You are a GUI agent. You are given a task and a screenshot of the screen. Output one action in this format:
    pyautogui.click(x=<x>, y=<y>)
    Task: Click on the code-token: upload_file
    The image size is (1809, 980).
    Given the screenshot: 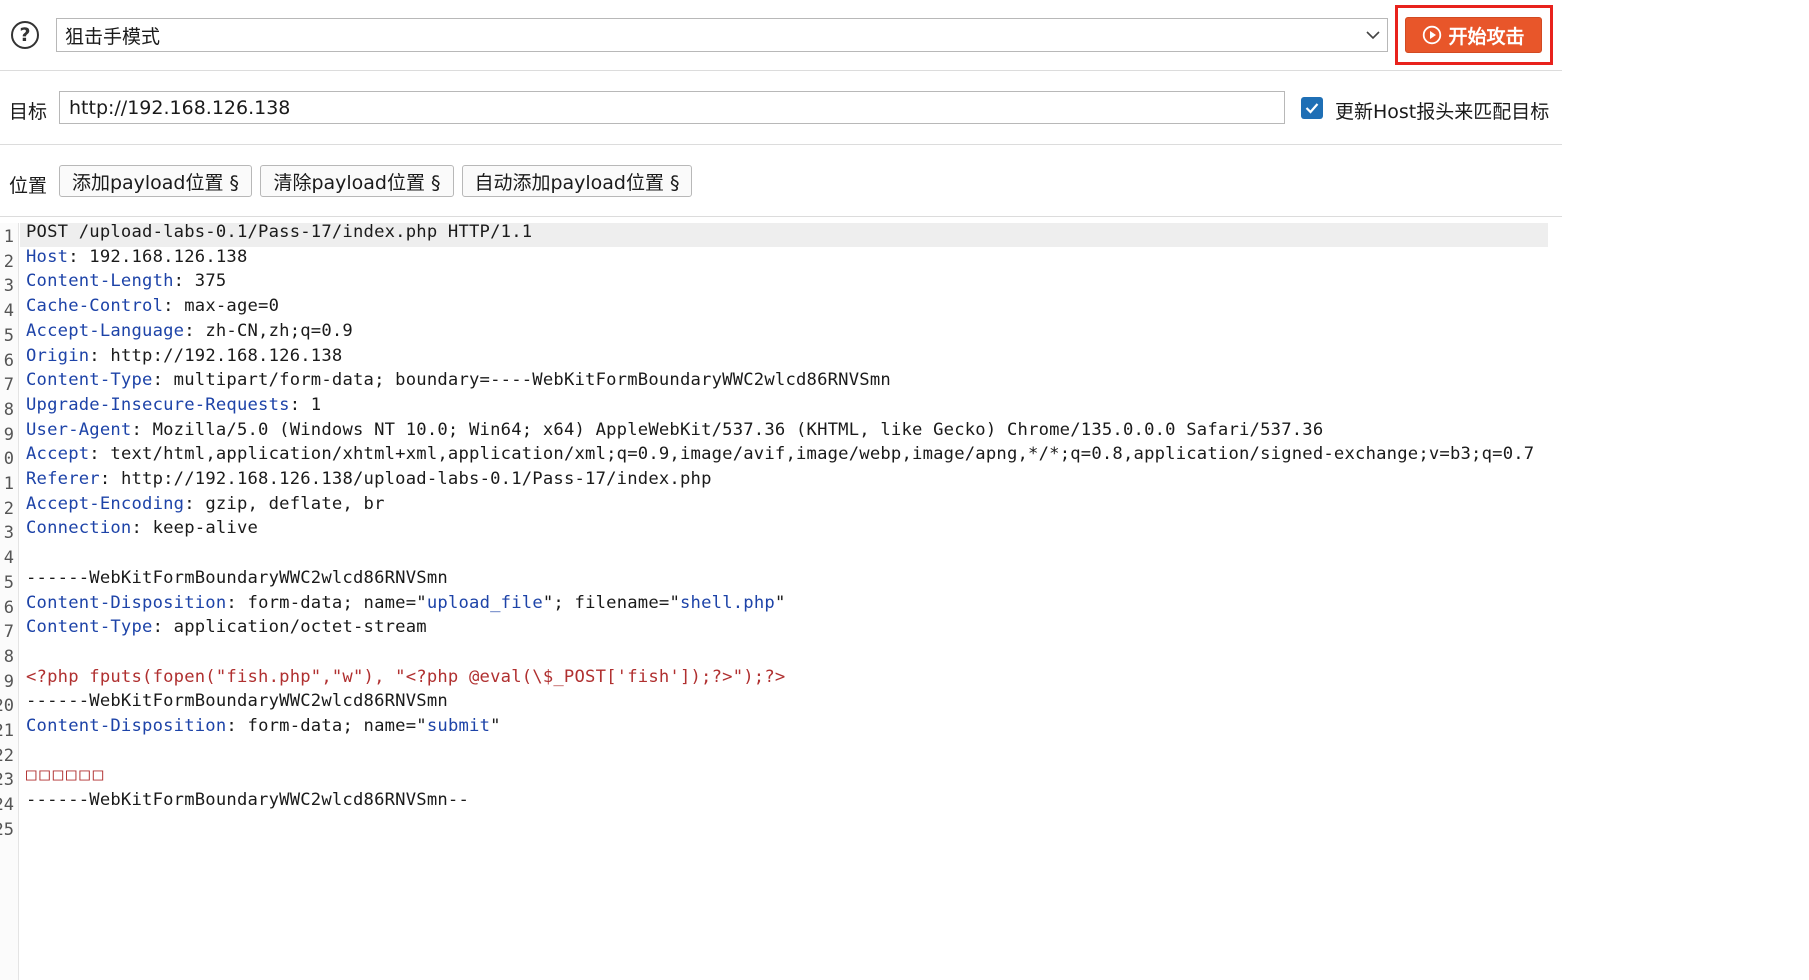 What is the action you would take?
    pyautogui.click(x=484, y=602)
    